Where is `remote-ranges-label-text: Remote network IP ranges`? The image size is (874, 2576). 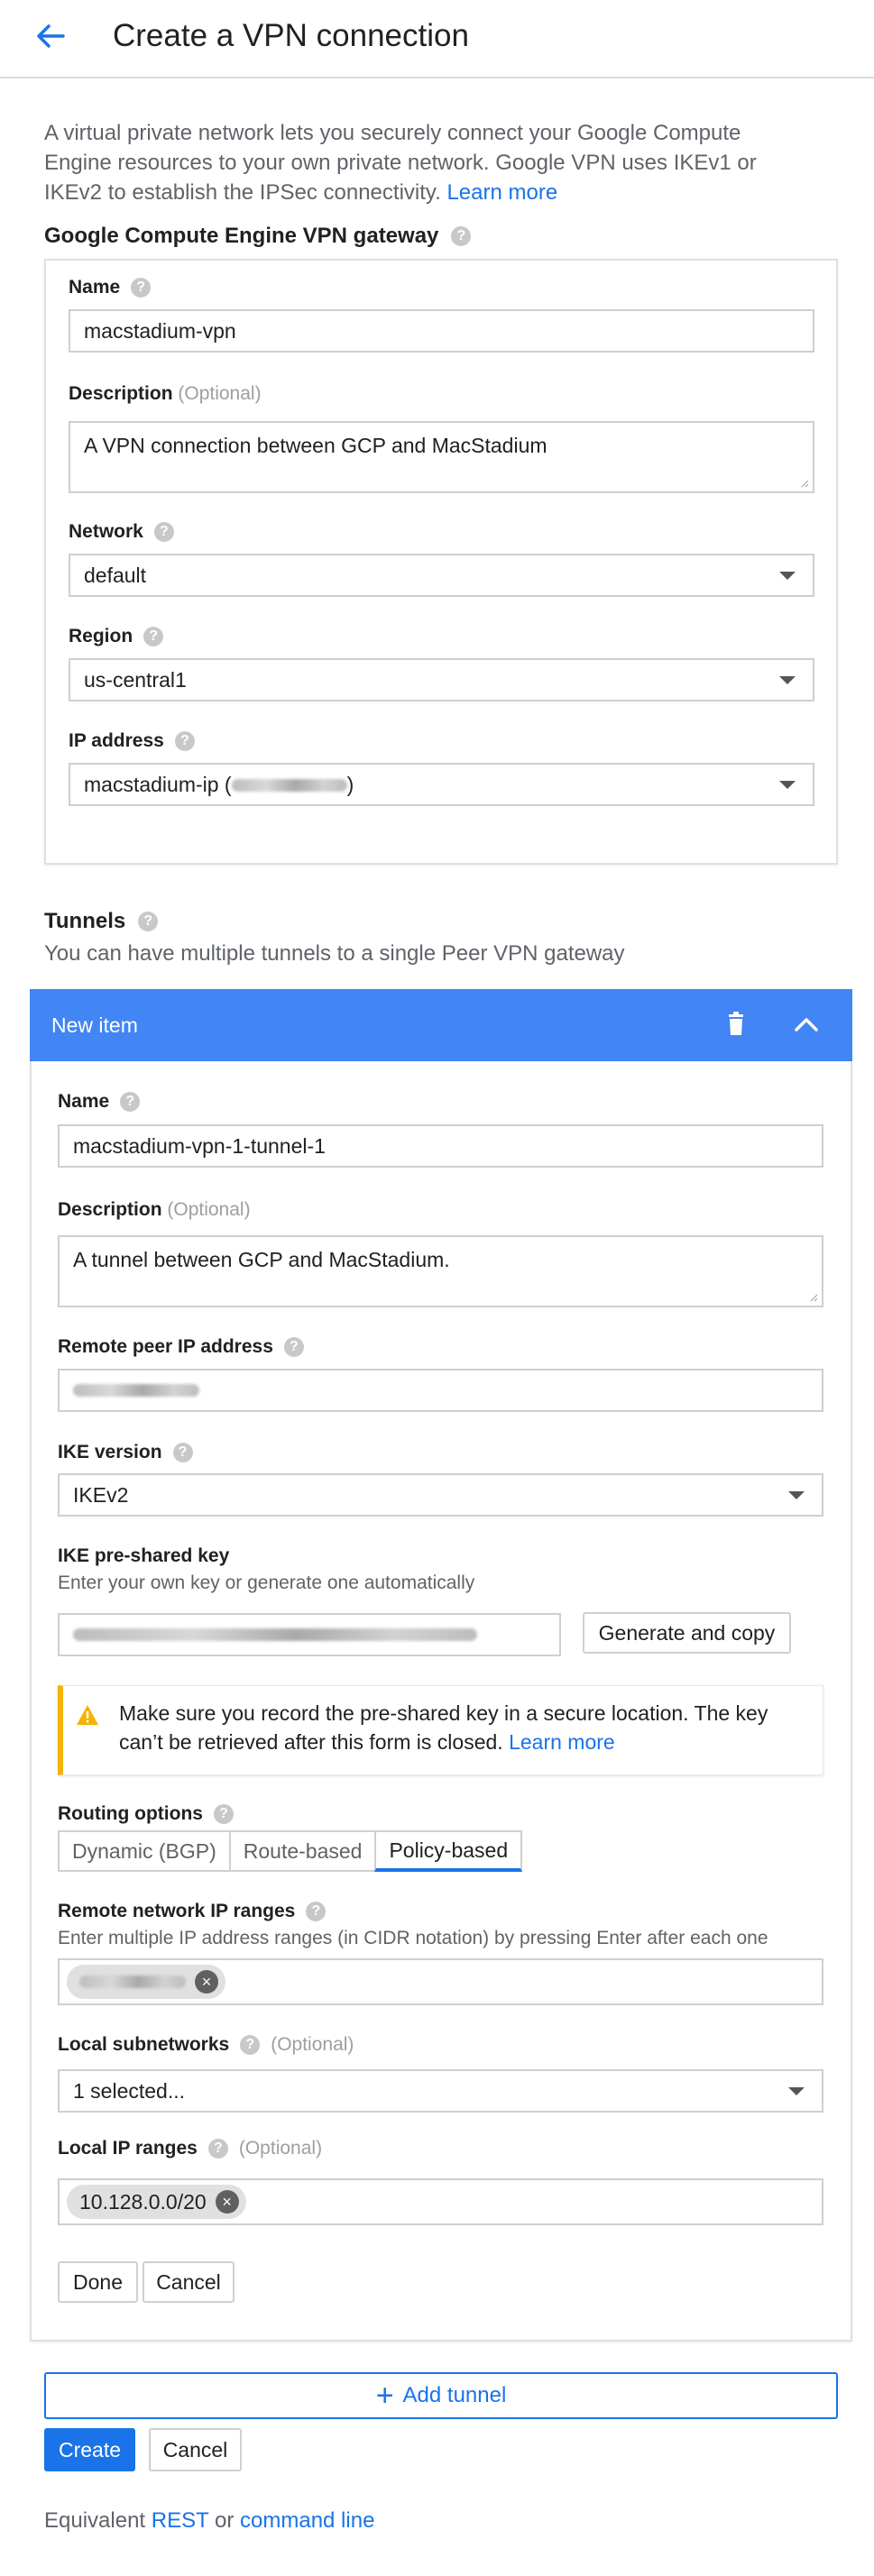
remote-ranges-label-text: Remote network IP ranges is located at coordinates (177, 1911).